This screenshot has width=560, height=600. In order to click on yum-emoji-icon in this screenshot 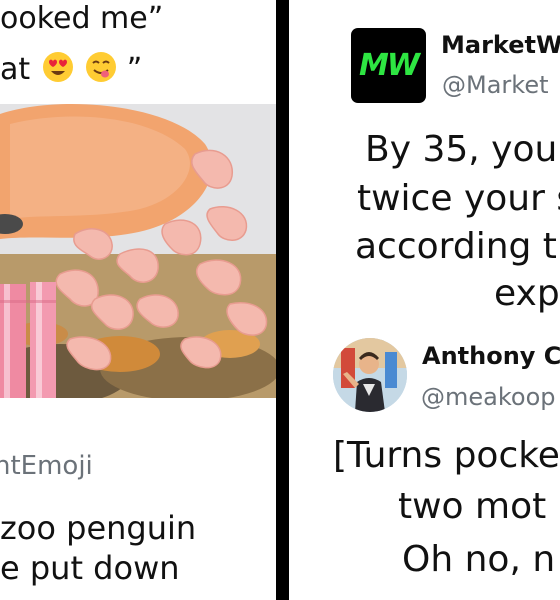, I will do `click(101, 67)`.